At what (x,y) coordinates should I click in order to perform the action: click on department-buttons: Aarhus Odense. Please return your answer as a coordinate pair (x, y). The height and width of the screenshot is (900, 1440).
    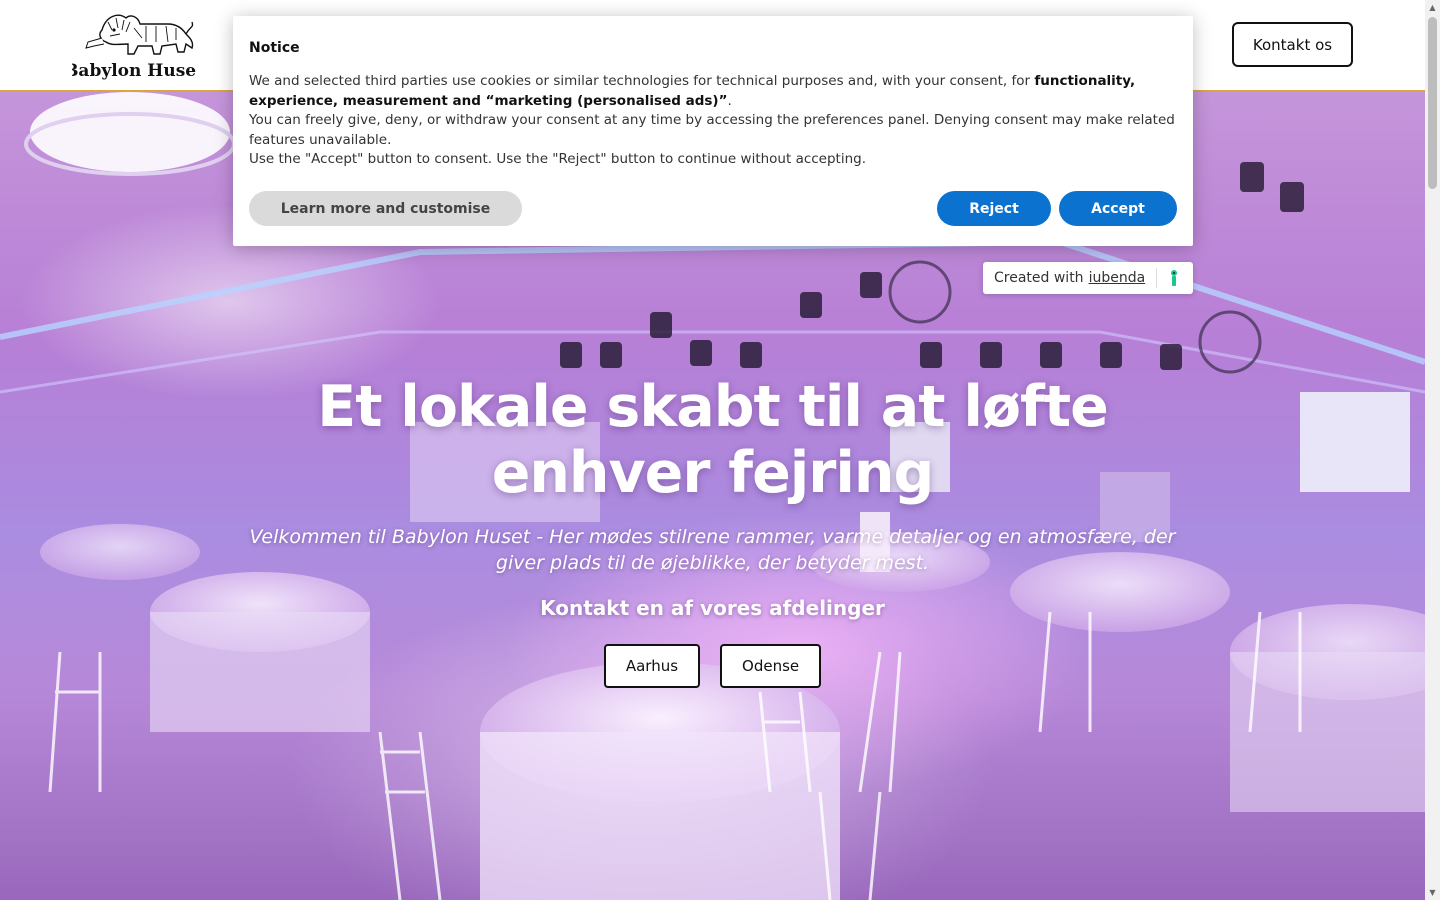
    Looking at the image, I should click on (712, 666).